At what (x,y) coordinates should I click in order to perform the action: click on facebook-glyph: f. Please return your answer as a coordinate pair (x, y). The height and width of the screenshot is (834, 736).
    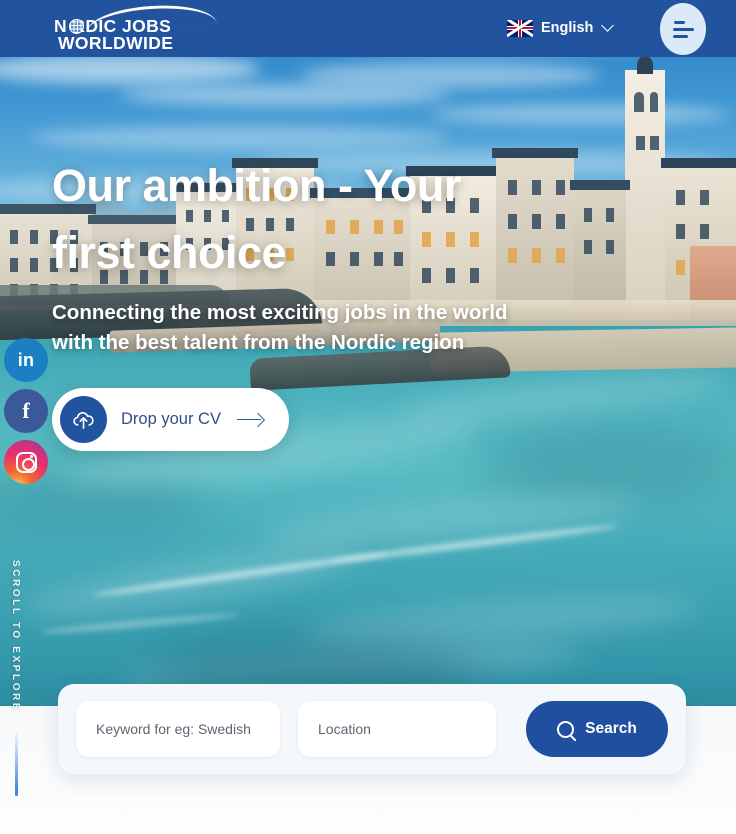
    Looking at the image, I should click on (26, 410).